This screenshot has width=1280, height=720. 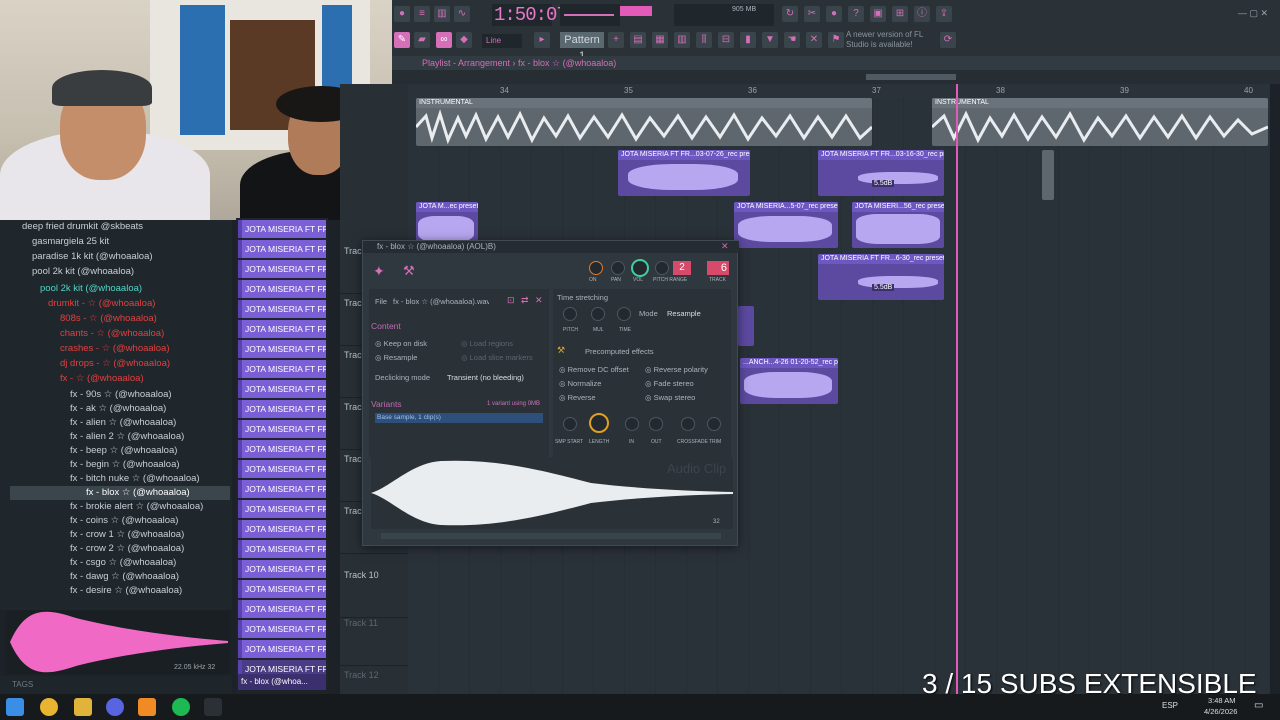 I want to click on browser-item: fx - alien 2 ☆ (@whoaaloa), so click(x=127, y=437).